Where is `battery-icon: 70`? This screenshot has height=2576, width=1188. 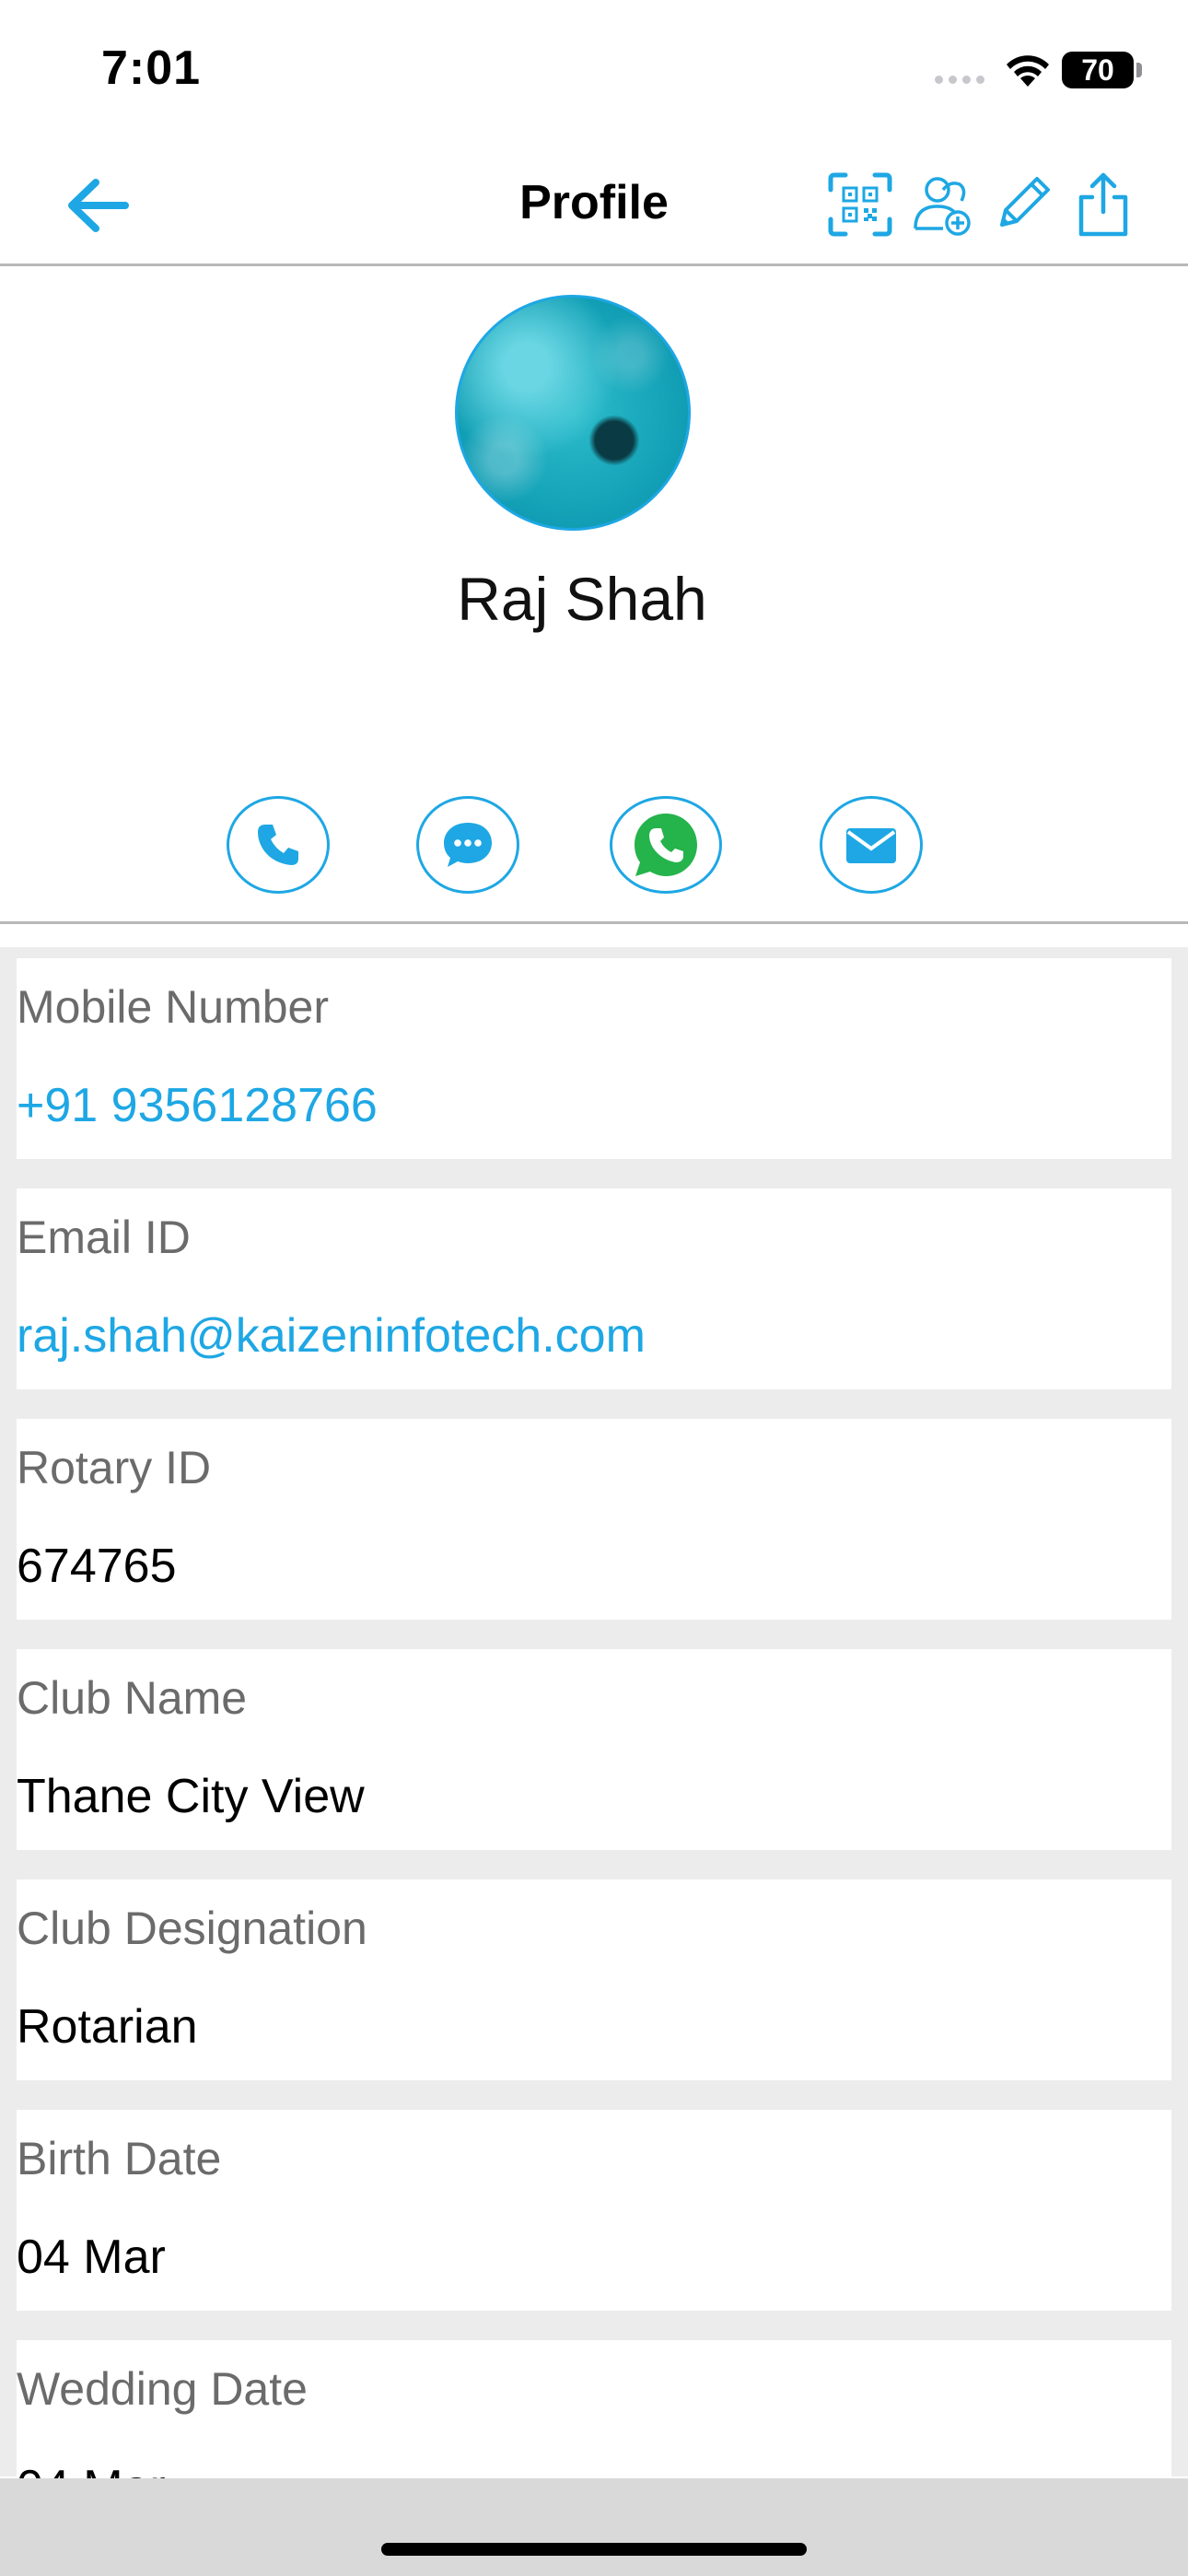
battery-icon: 70 is located at coordinates (1098, 70).